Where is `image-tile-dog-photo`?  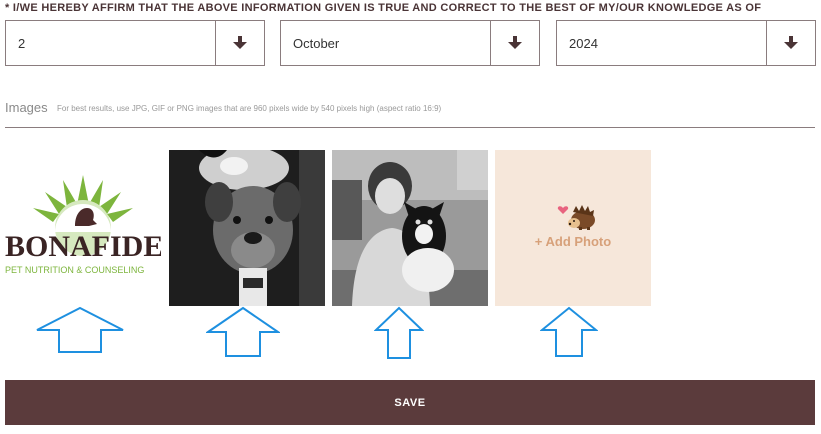
image-tile-dog-photo is located at coordinates (247, 228).